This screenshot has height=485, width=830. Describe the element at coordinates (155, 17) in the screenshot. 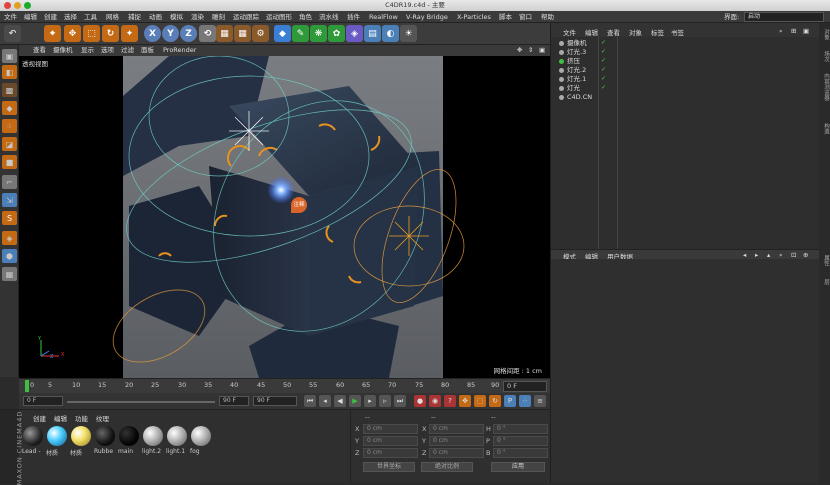

I see `menu-animate: 动画` at that location.